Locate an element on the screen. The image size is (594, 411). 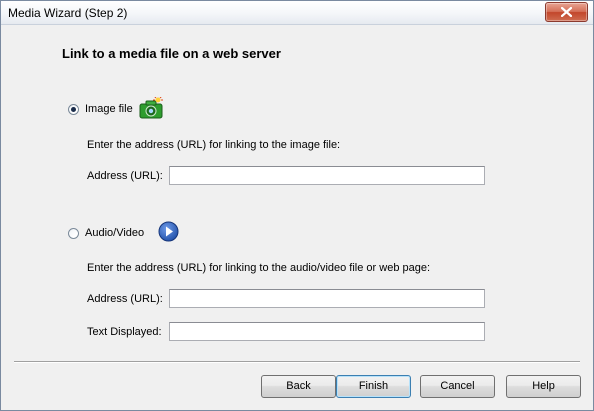
close-icon is located at coordinates (566, 12).